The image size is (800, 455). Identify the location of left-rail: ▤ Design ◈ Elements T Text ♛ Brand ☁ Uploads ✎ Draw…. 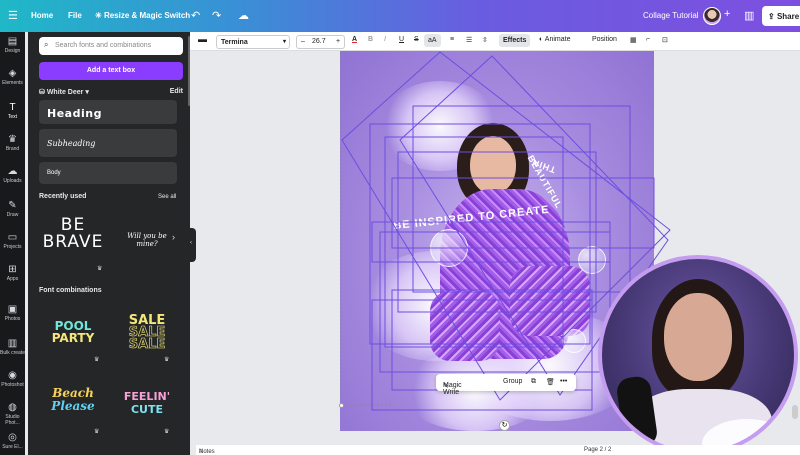
(12, 243).